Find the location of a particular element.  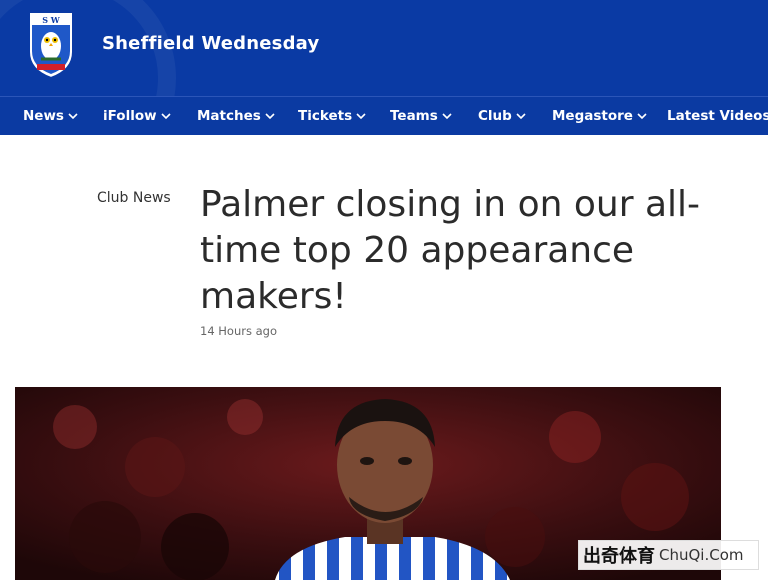

nav-item-label: Latest Videos is located at coordinates (717, 116).